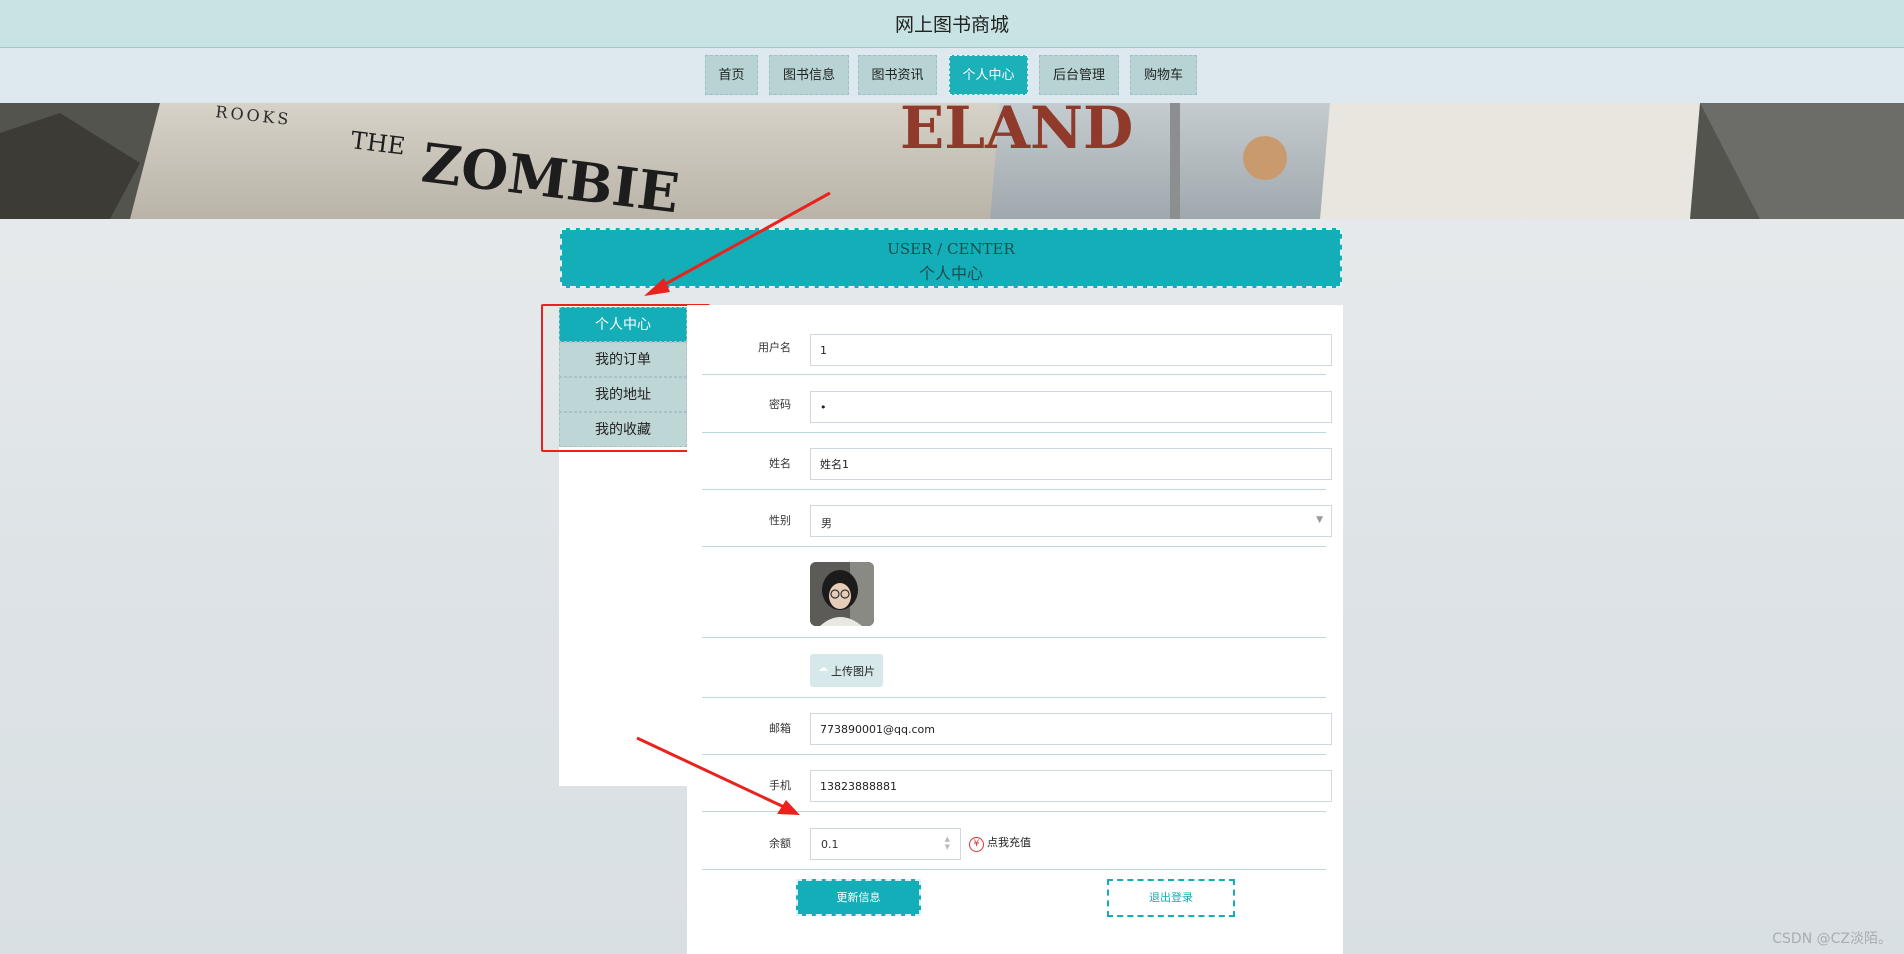  I want to click on main-nav: 首页 图书信息 图书资讯 个人中心 后台管理 购物车, so click(952, 75).